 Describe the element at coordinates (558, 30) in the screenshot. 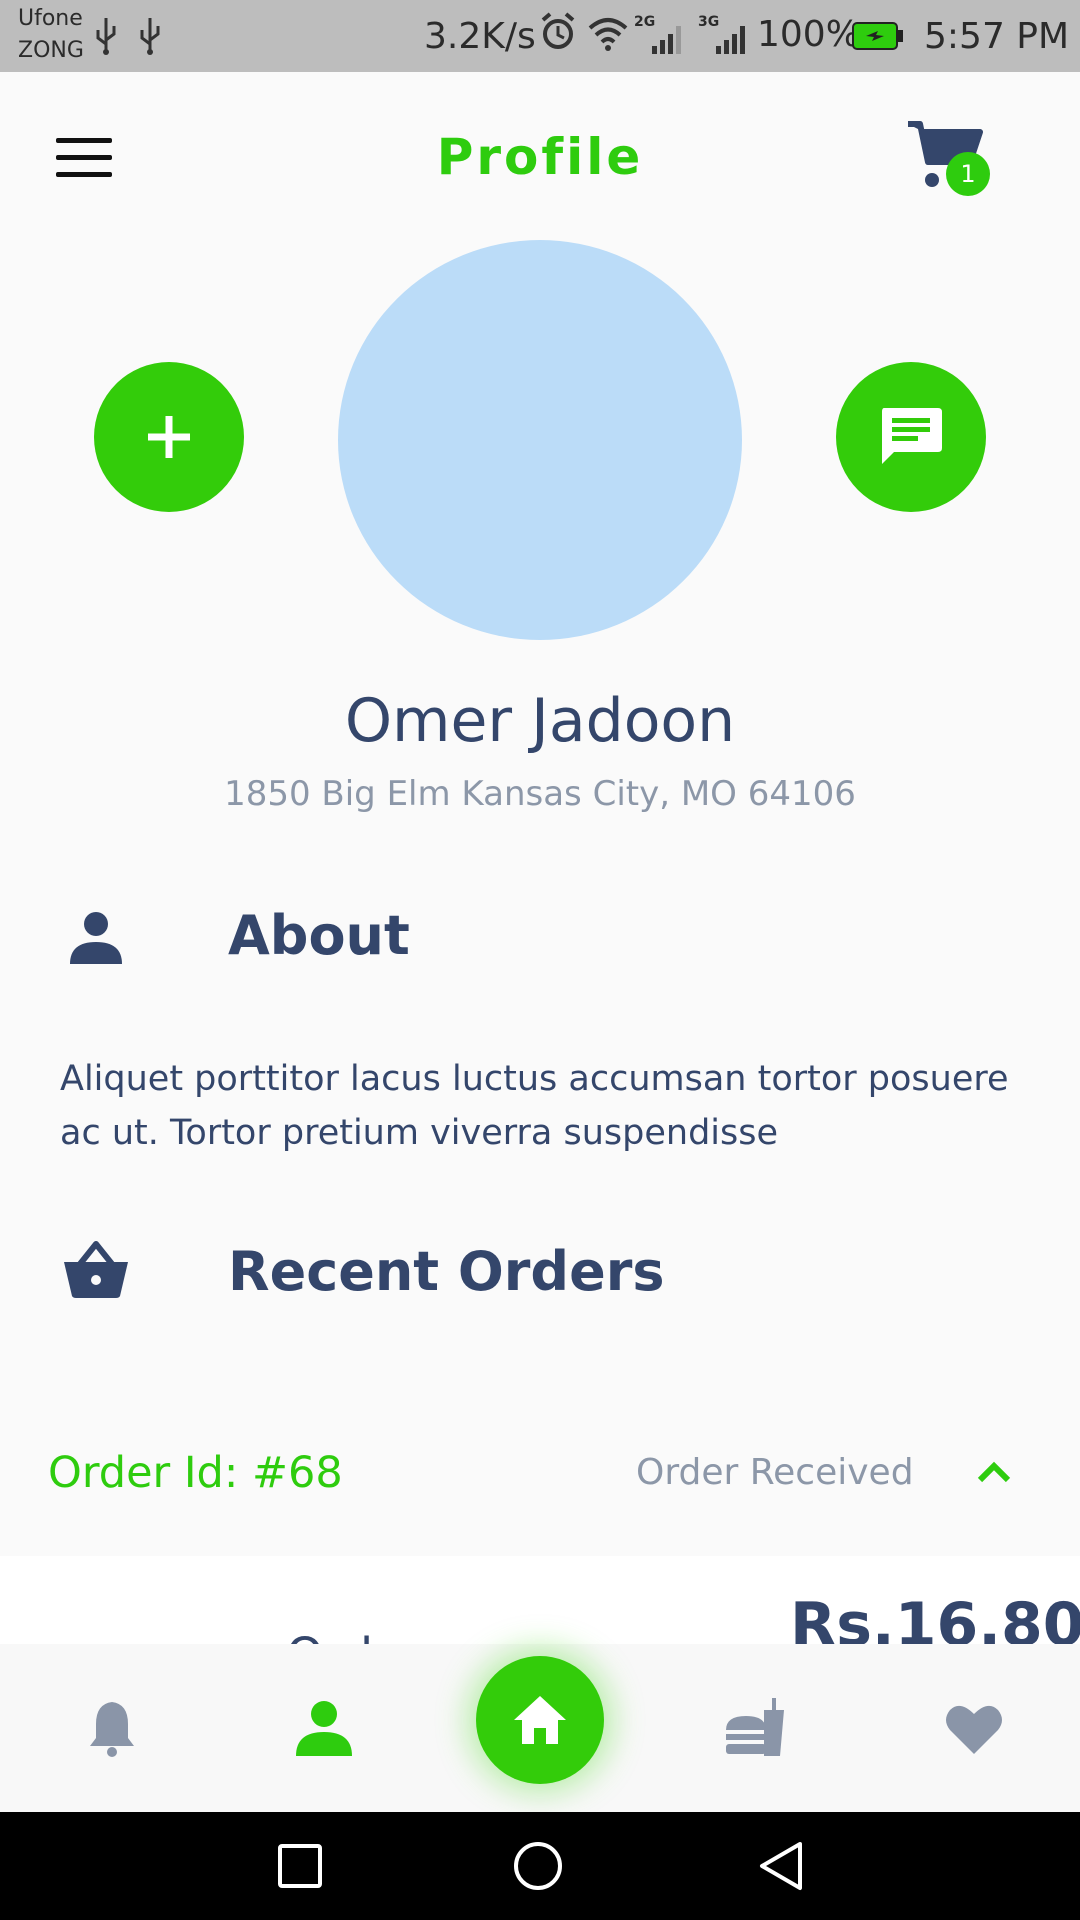

I see `alarm-icon` at that location.